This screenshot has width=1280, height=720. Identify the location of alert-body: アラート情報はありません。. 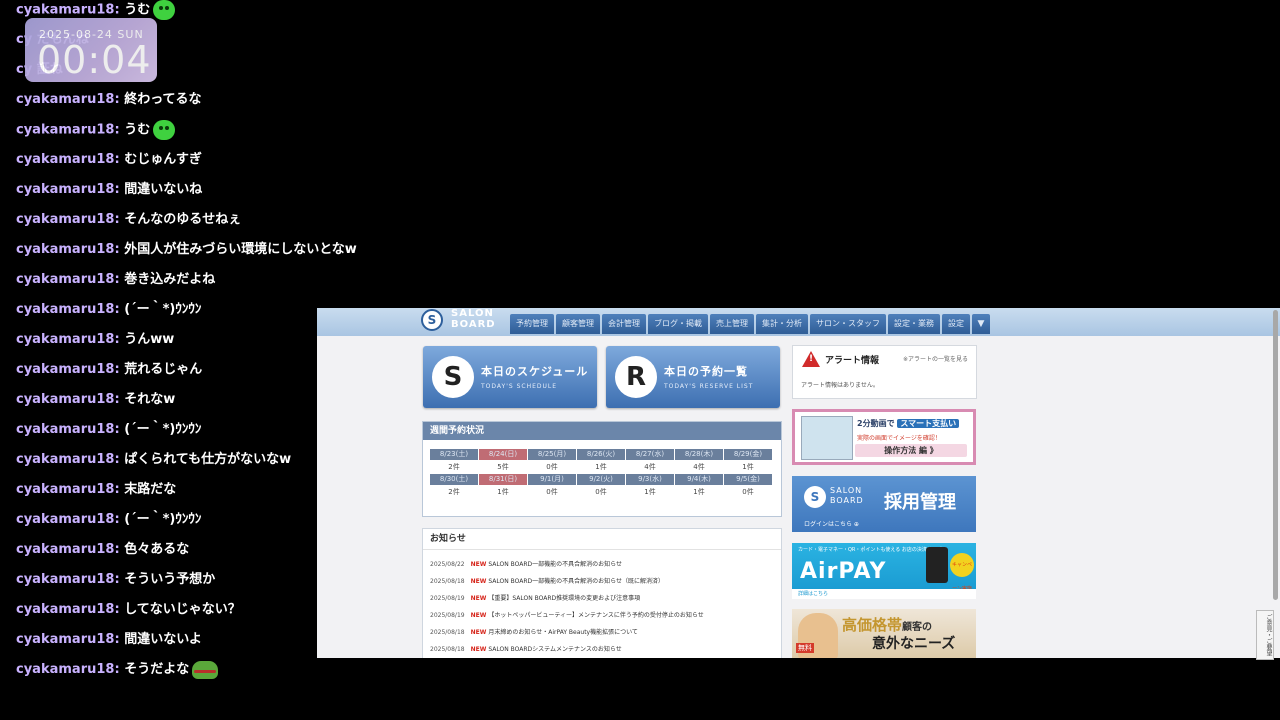
(840, 385).